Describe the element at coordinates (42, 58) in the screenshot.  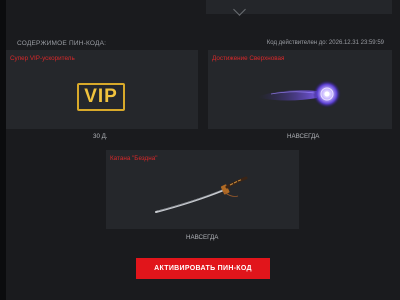
I see `reward-title: Супер VIP-ускоритель` at that location.